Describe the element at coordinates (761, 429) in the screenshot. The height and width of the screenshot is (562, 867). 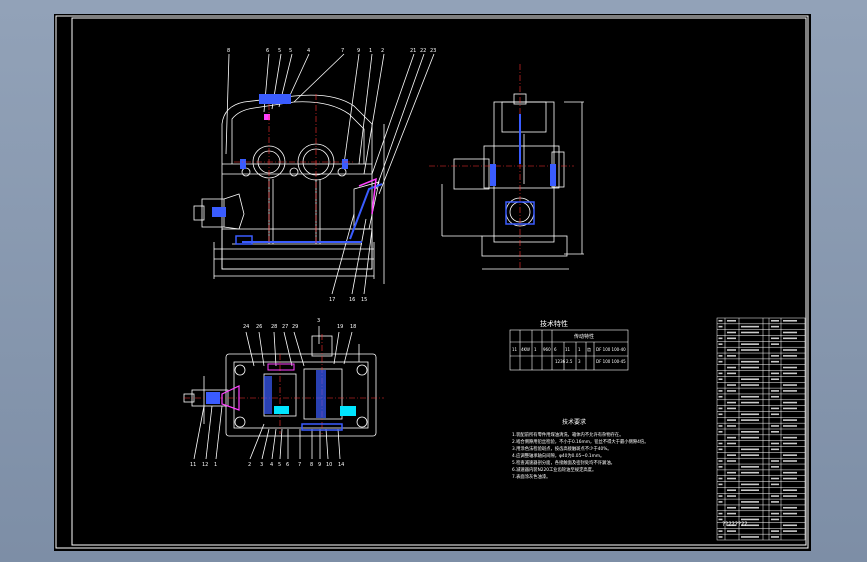
I see `parts-list` at that location.